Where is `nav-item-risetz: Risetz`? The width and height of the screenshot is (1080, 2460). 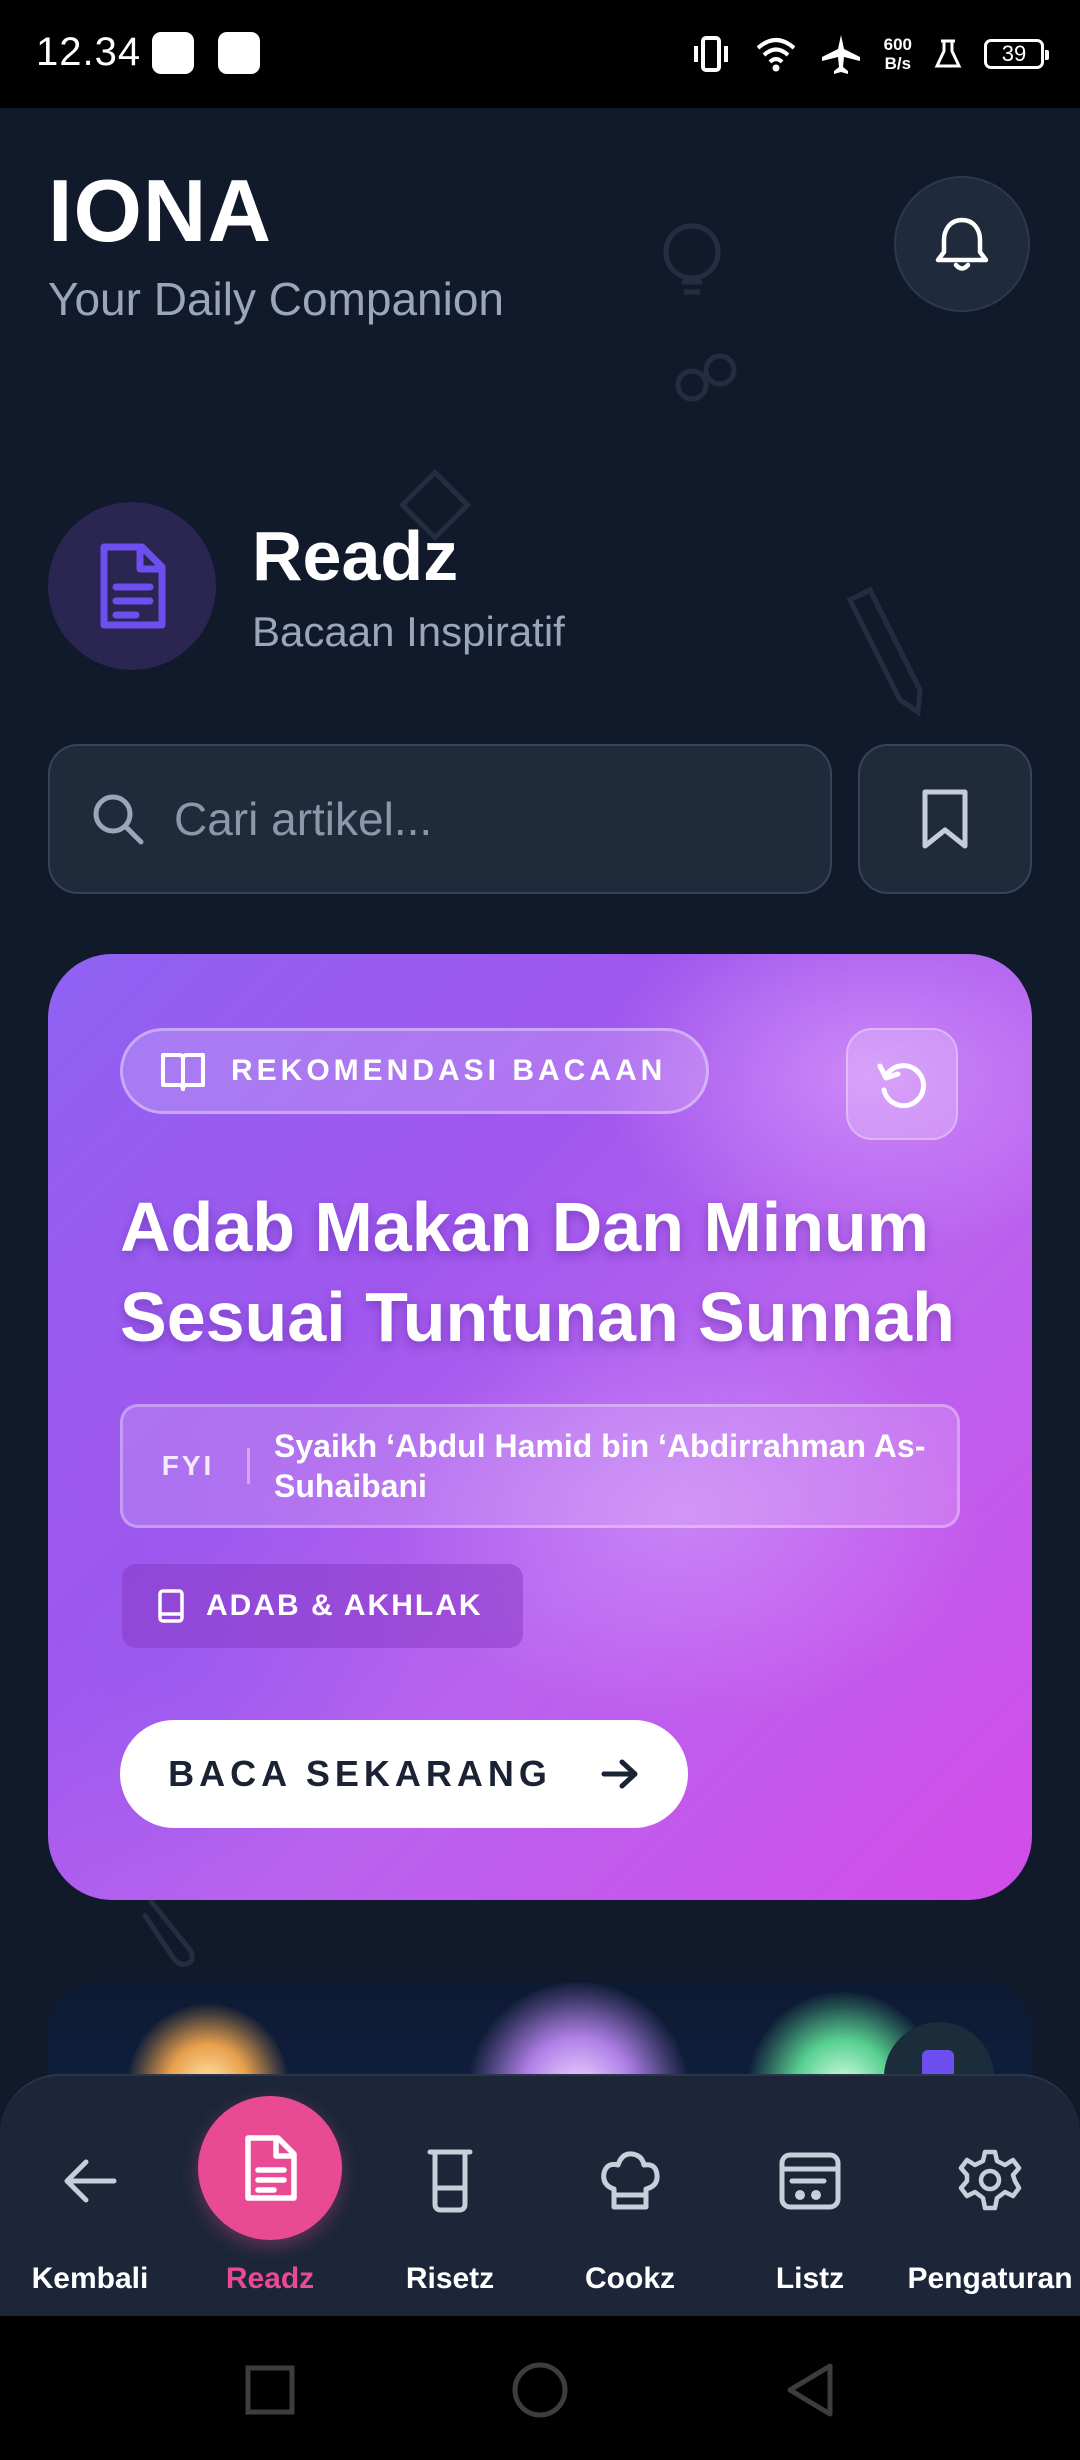 nav-item-risetz: Risetz is located at coordinates (450, 2197).